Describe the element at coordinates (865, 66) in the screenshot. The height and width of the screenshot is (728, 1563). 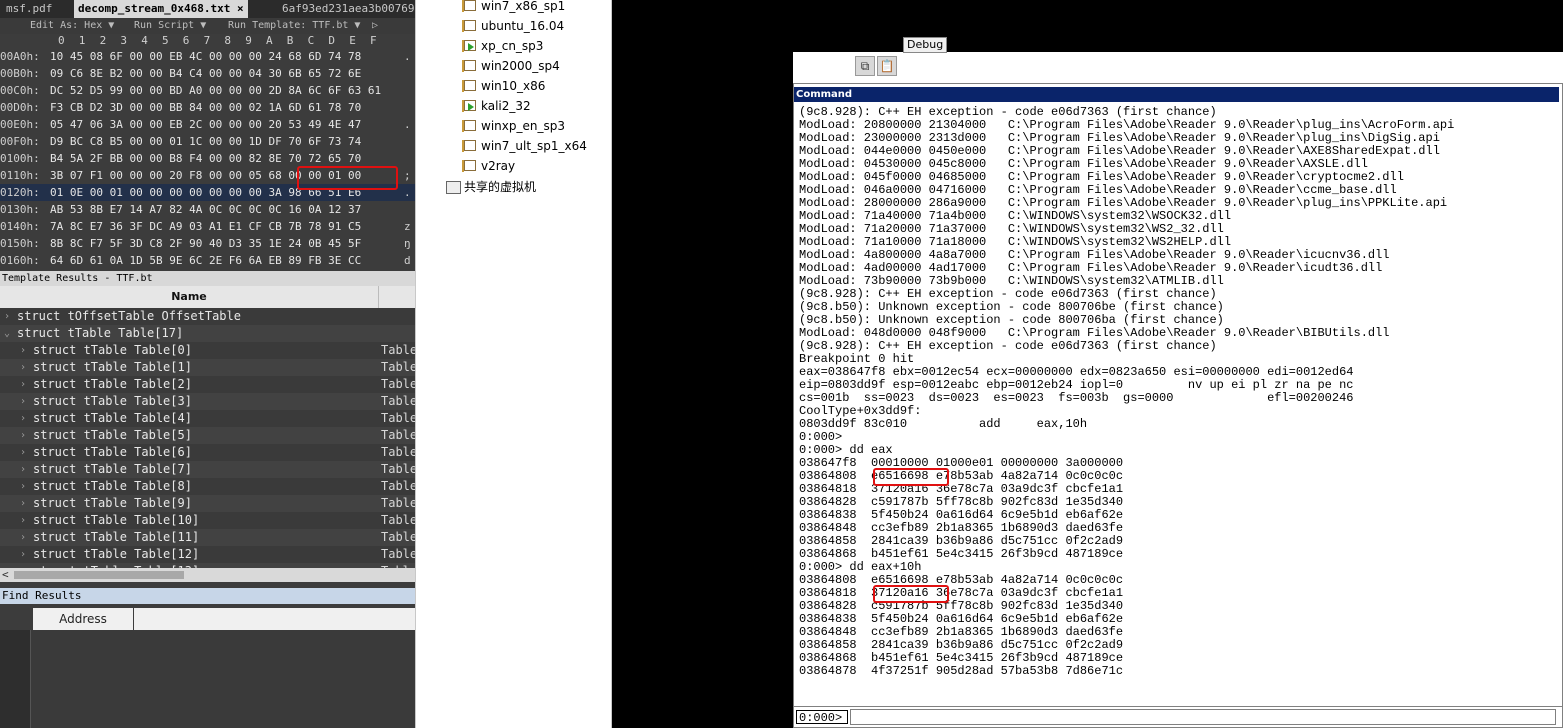
I see `copy-icon: ⧉` at that location.